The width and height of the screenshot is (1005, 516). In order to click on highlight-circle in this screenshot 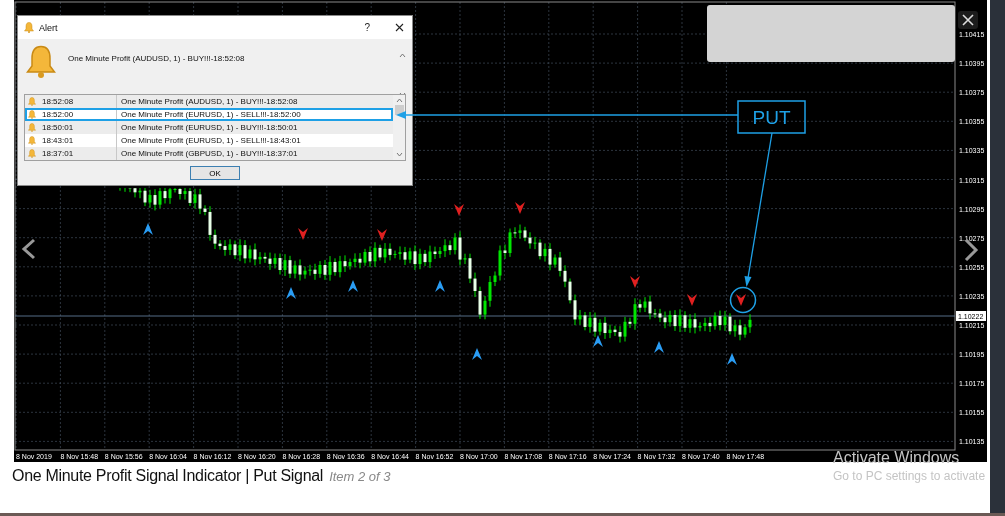, I will do `click(743, 300)`.